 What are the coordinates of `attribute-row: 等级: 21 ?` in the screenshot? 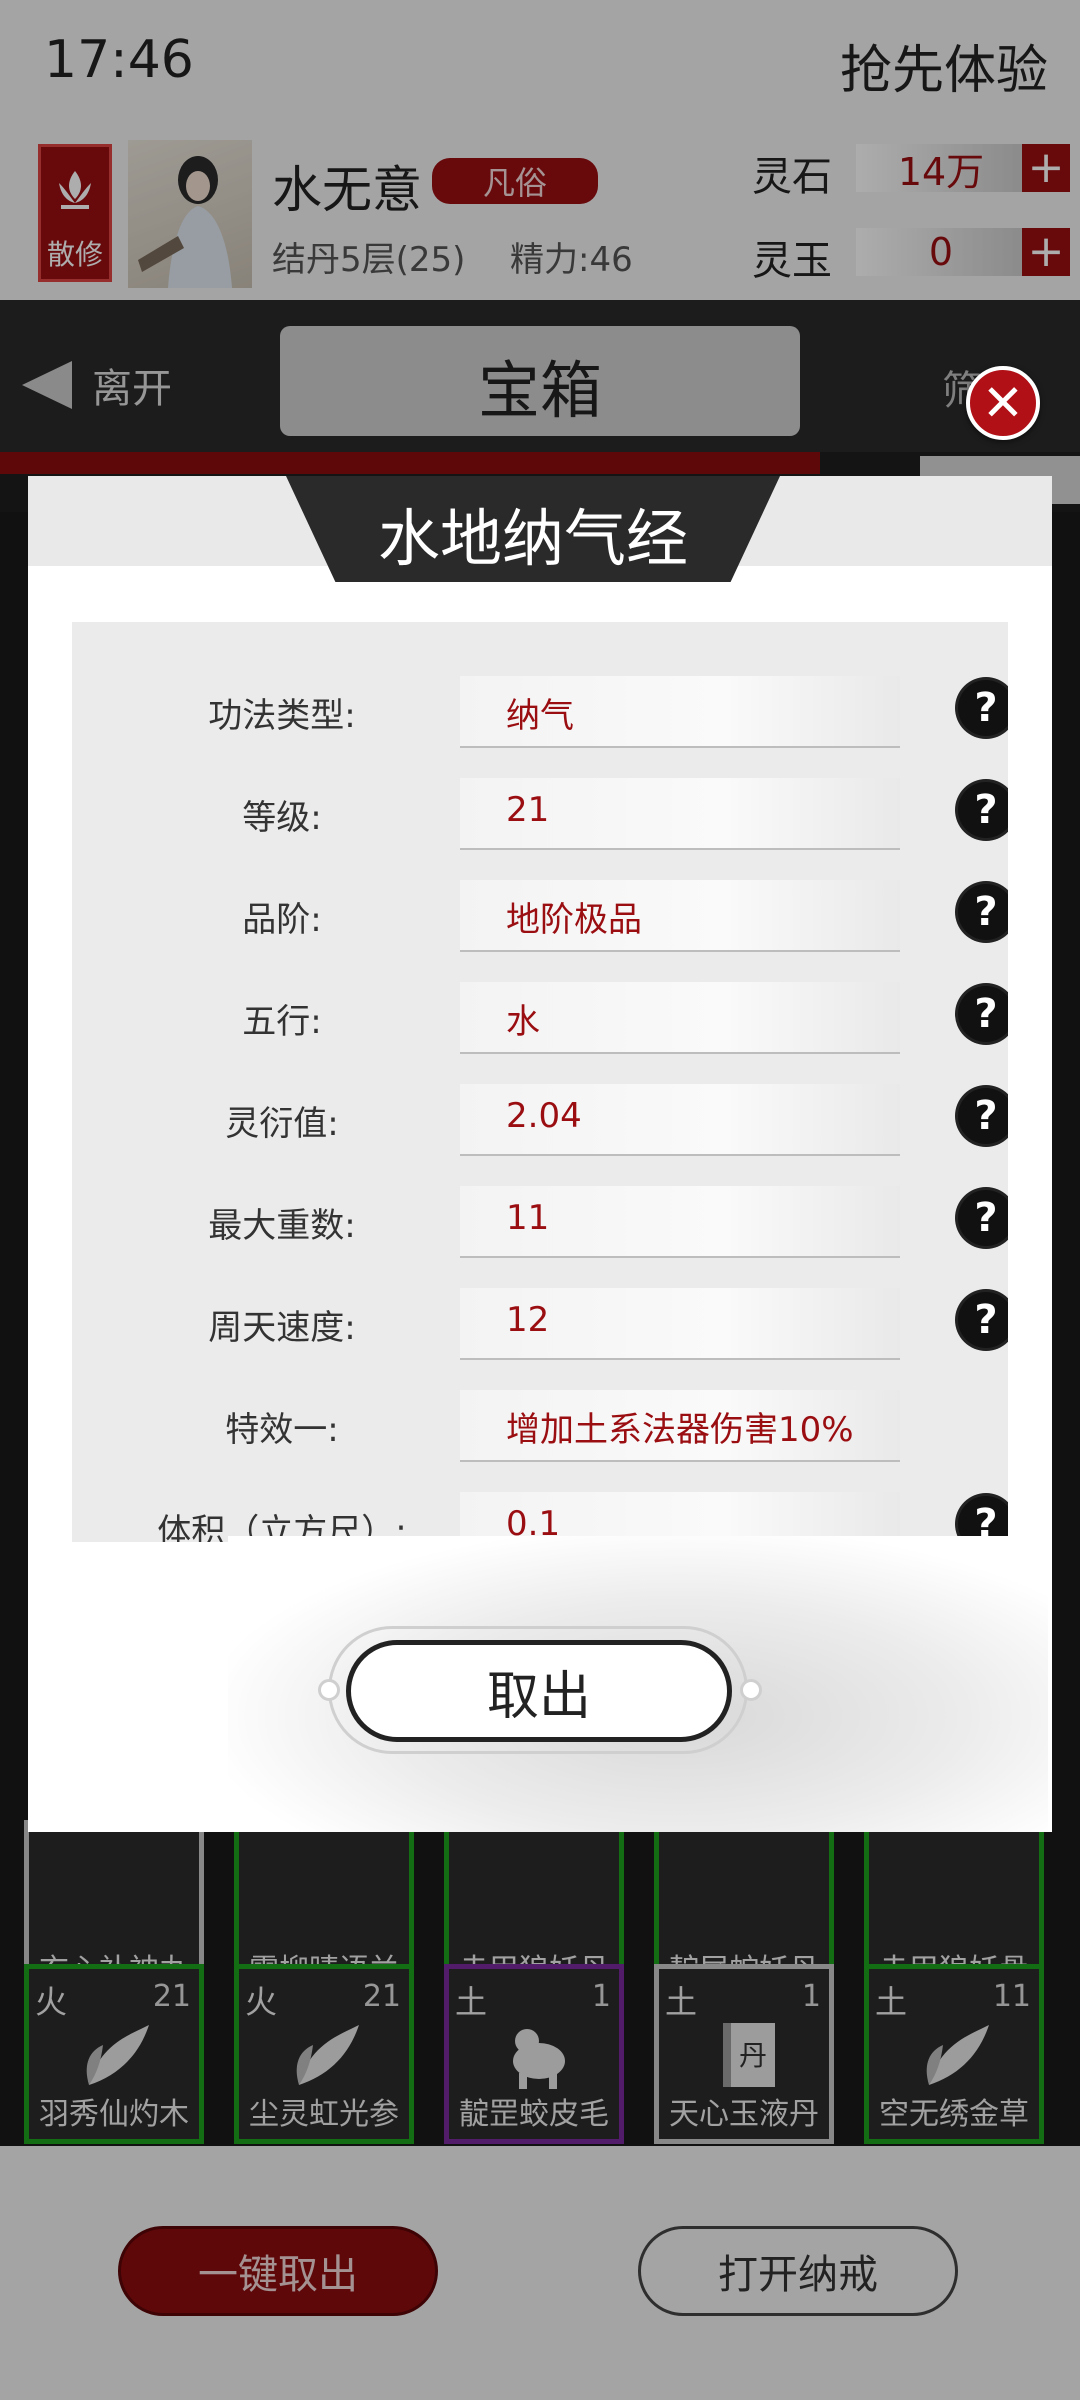 It's located at (540, 817).